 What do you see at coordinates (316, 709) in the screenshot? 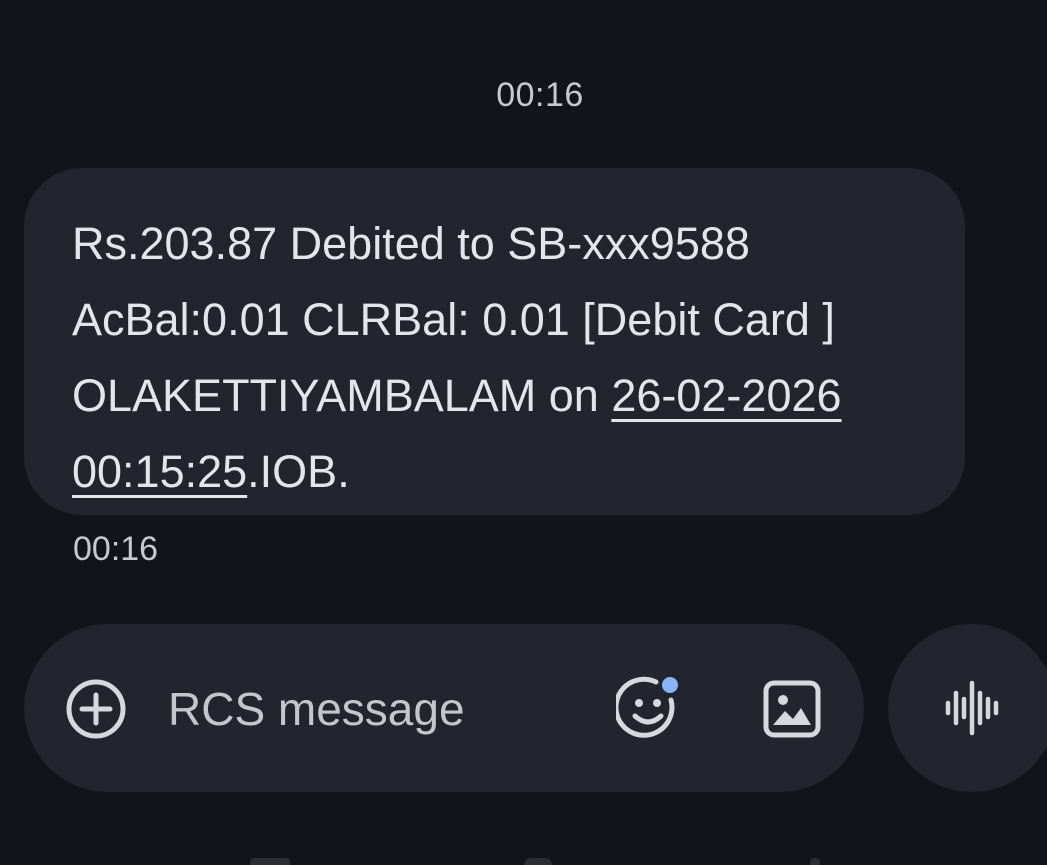
I see `message-input: RCS message` at bounding box center [316, 709].